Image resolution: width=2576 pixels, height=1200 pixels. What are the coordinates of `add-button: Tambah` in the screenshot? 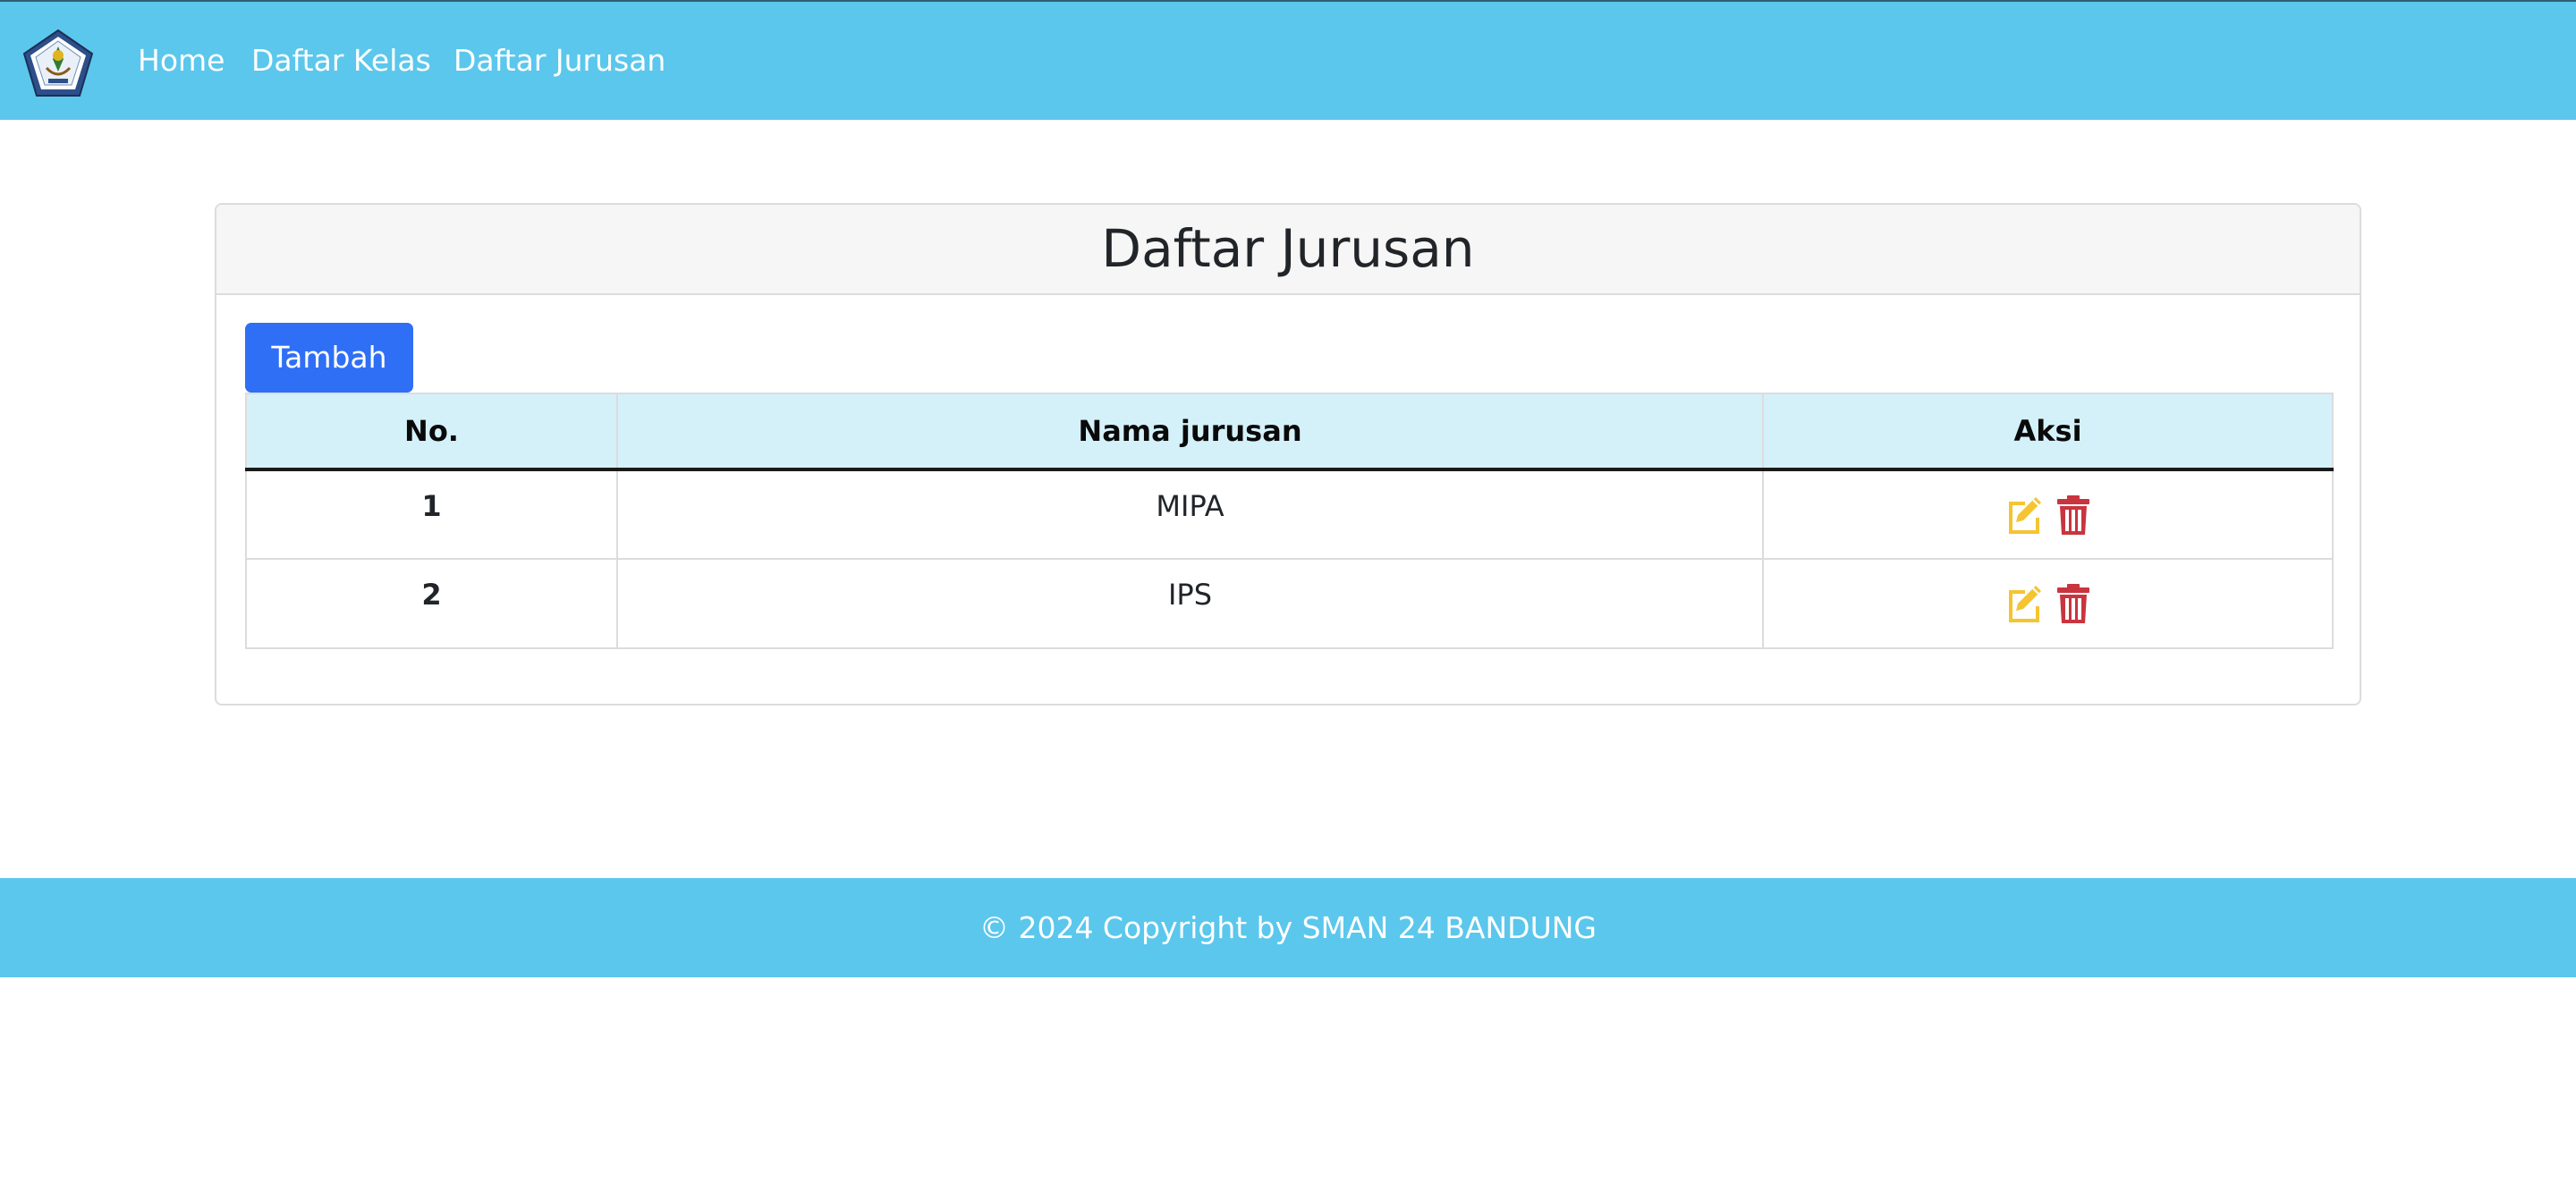 It's located at (329, 358).